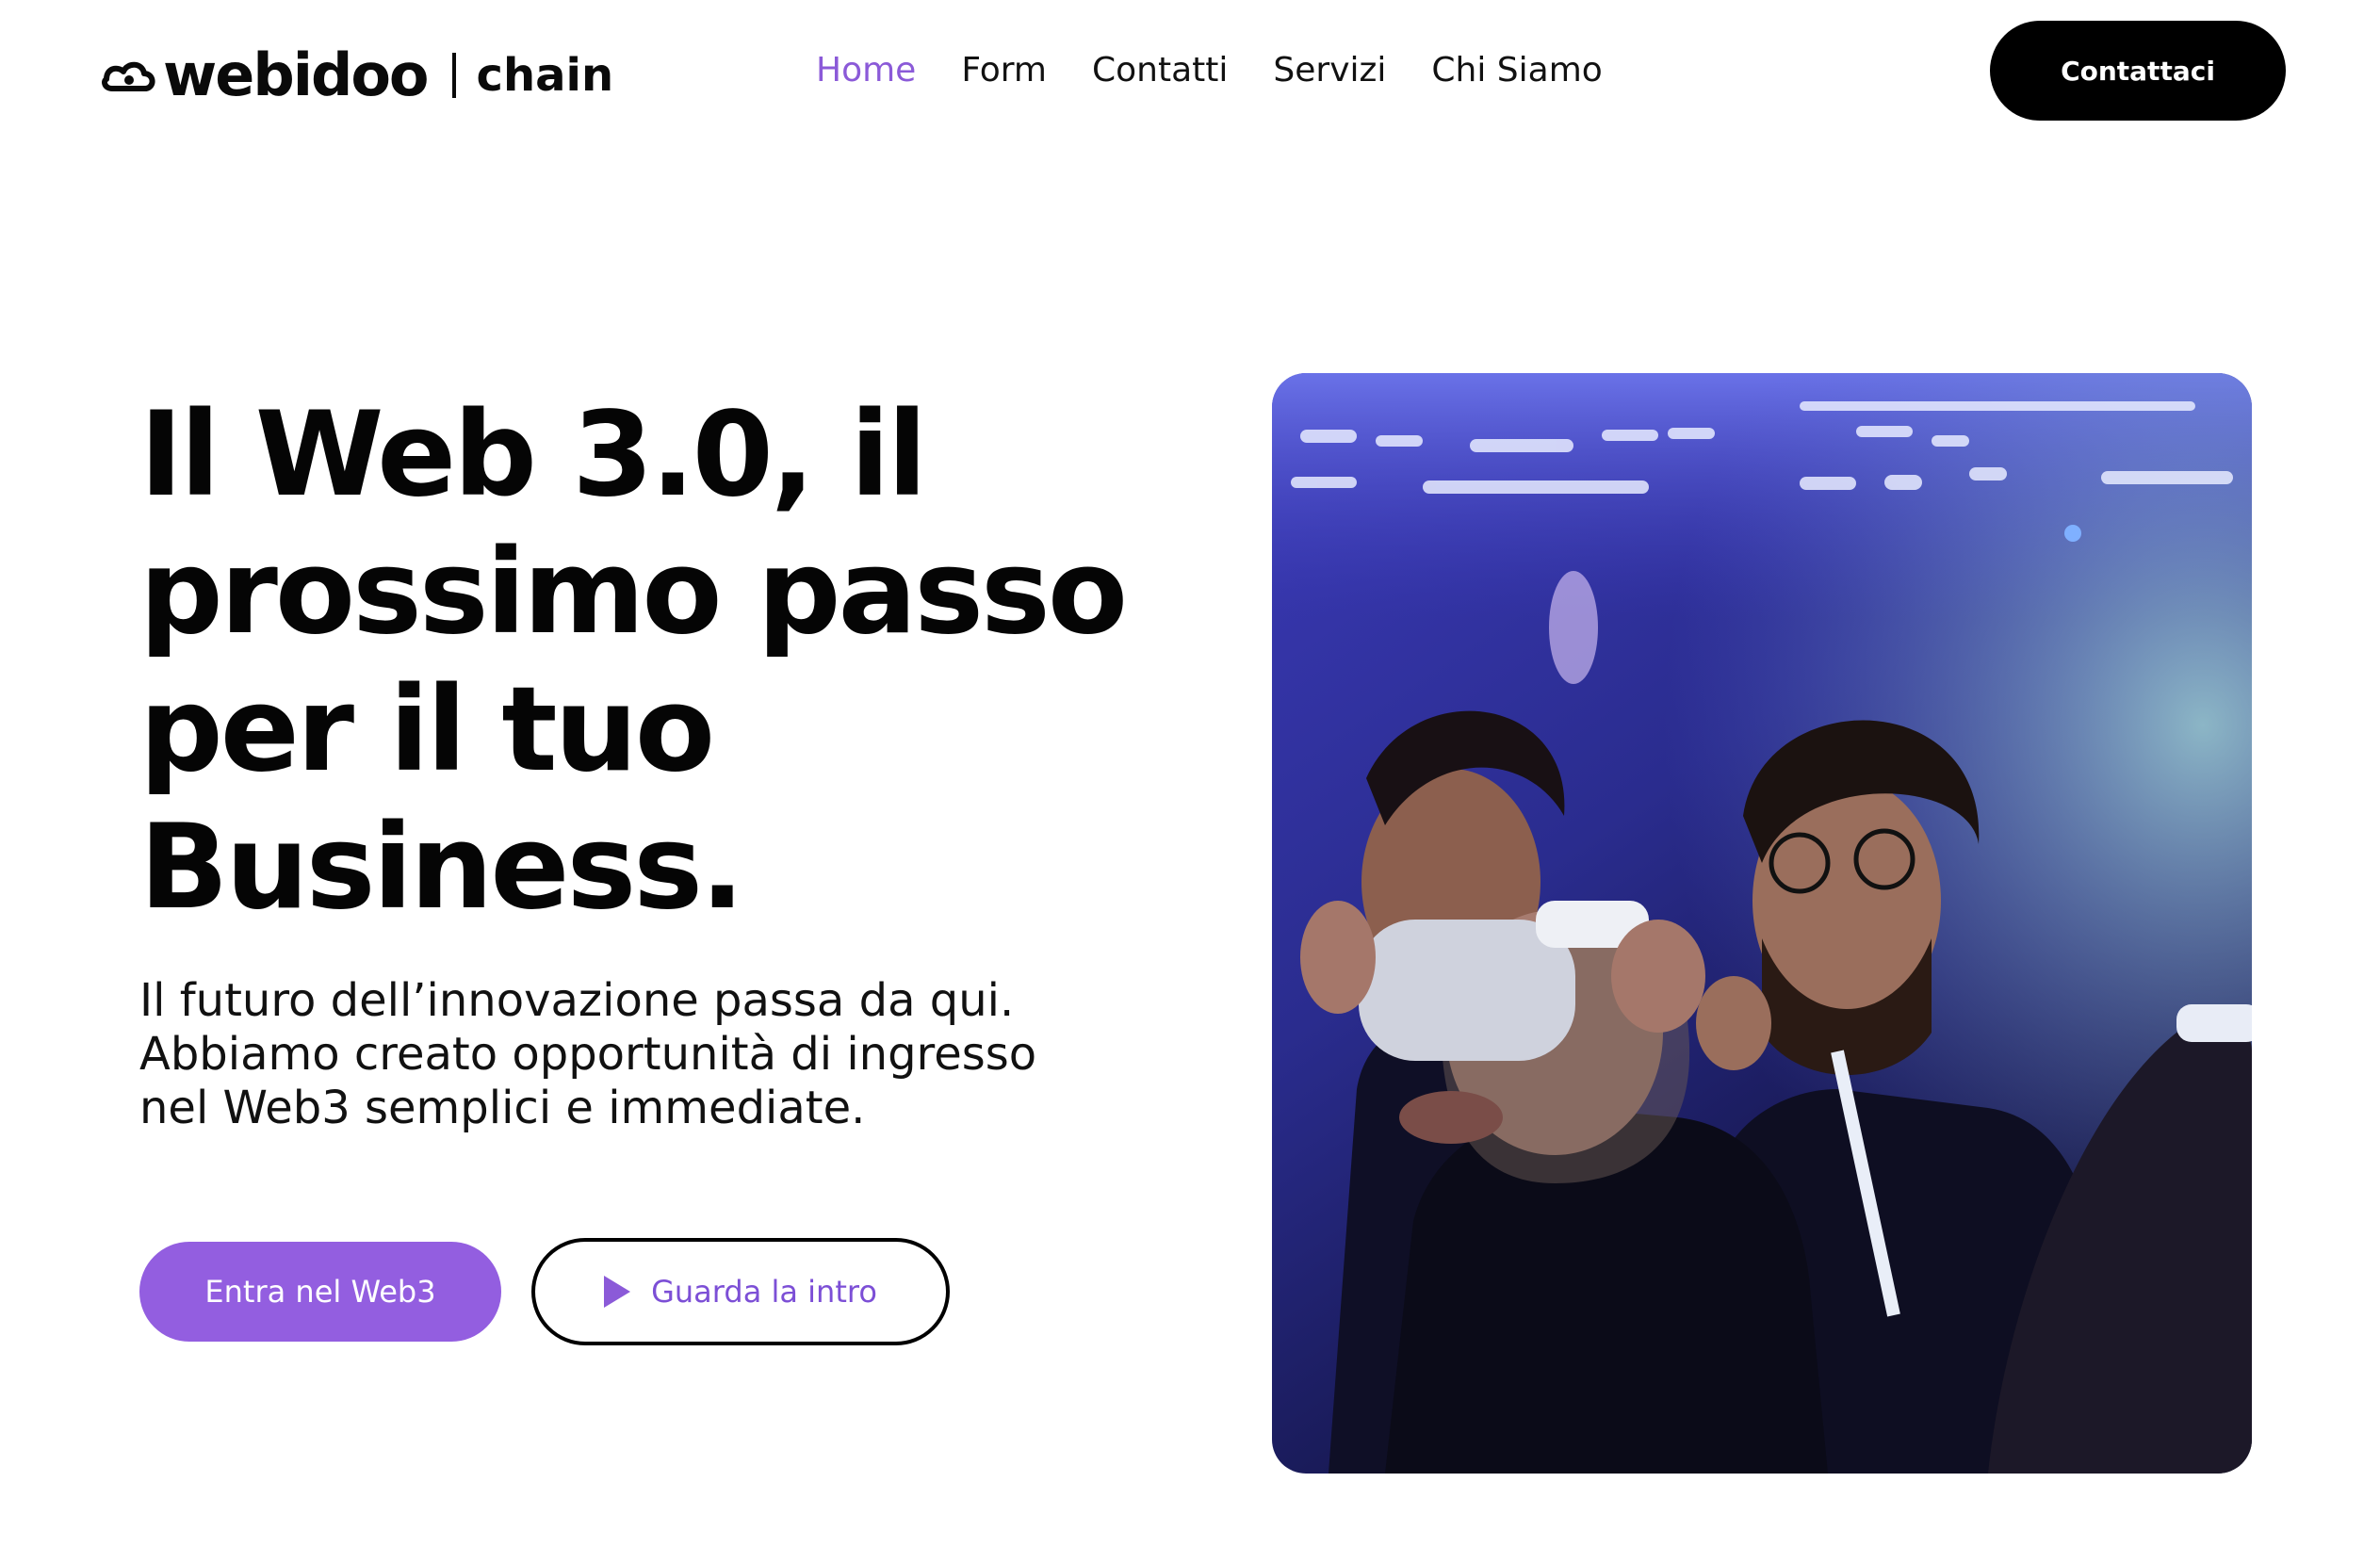 The width and height of the screenshot is (2380, 1547). Describe the element at coordinates (545, 75) in the screenshot. I see `brand-suffix: chain` at that location.